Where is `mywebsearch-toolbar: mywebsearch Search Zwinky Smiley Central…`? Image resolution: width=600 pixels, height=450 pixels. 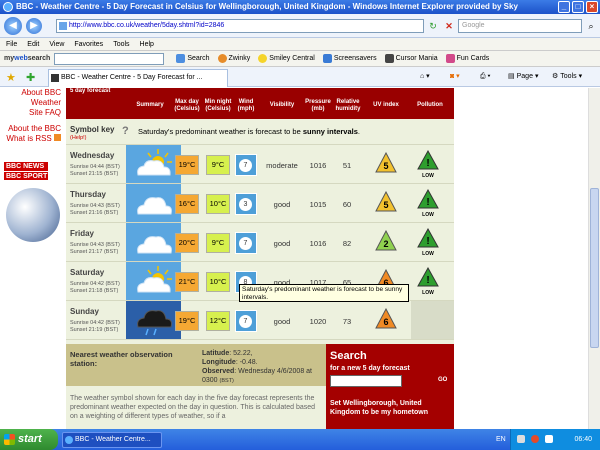
mywebsearch-toolbar: mywebsearch Search Zwinky Smiley Central… is located at coordinates (300, 59).